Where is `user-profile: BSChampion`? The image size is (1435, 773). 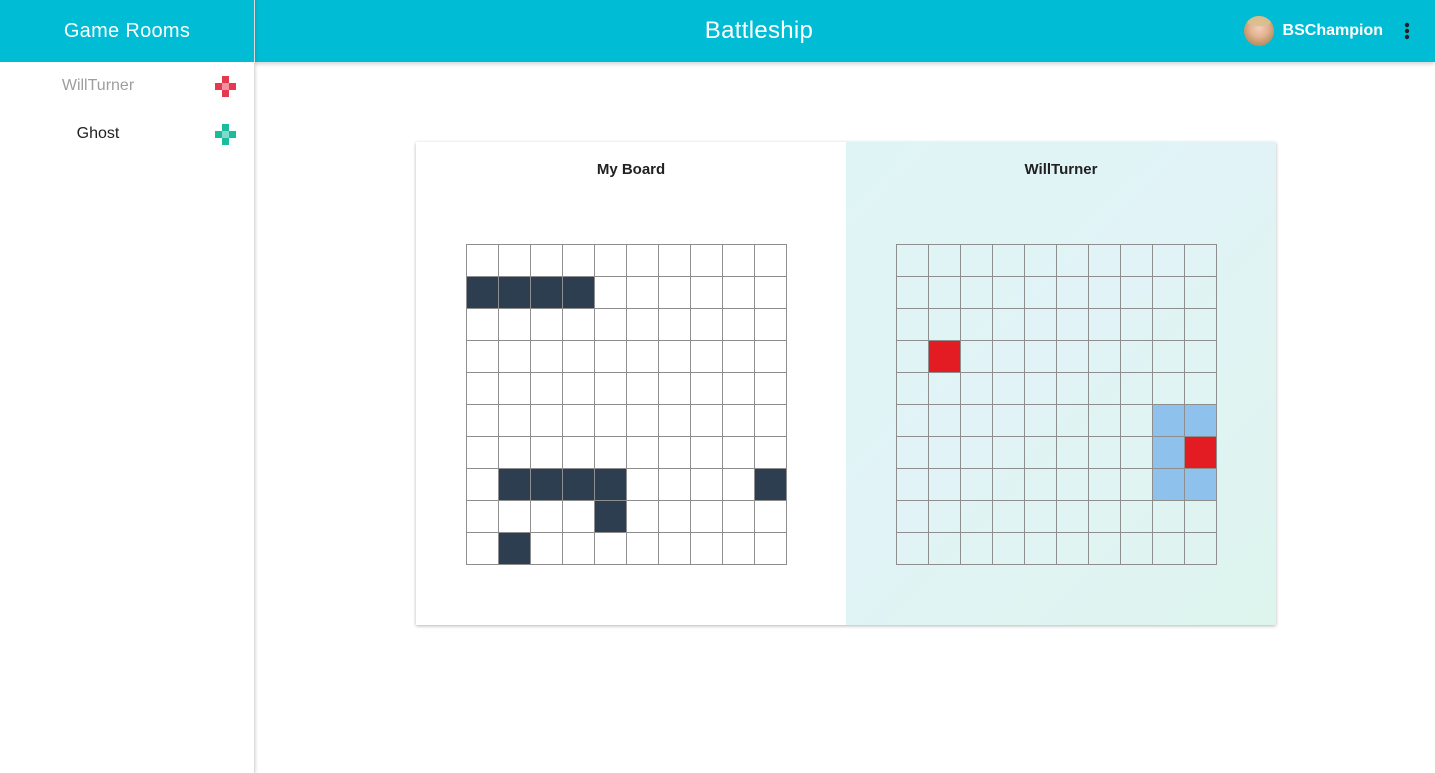 user-profile: BSChampion is located at coordinates (1313, 31).